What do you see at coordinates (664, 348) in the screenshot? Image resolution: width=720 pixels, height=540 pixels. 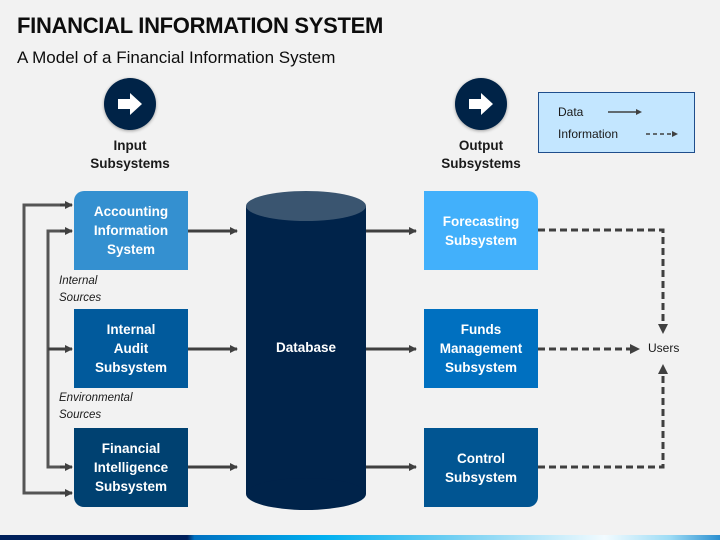 I see `users-label: Users` at bounding box center [664, 348].